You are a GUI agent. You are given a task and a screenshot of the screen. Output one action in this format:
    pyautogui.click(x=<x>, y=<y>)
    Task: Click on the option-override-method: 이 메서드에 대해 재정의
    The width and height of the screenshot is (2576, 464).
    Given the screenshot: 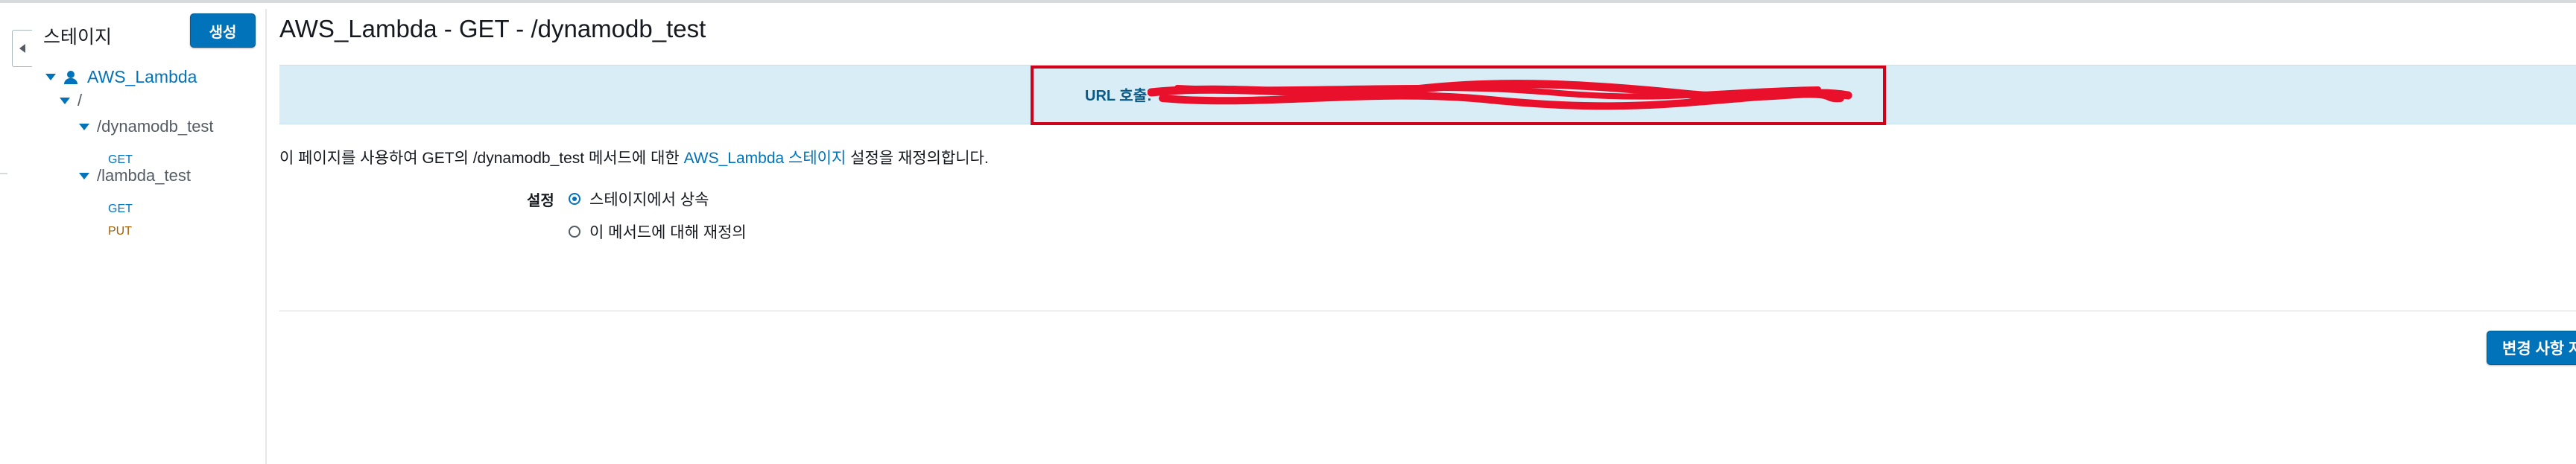 What is the action you would take?
    pyautogui.click(x=658, y=231)
    